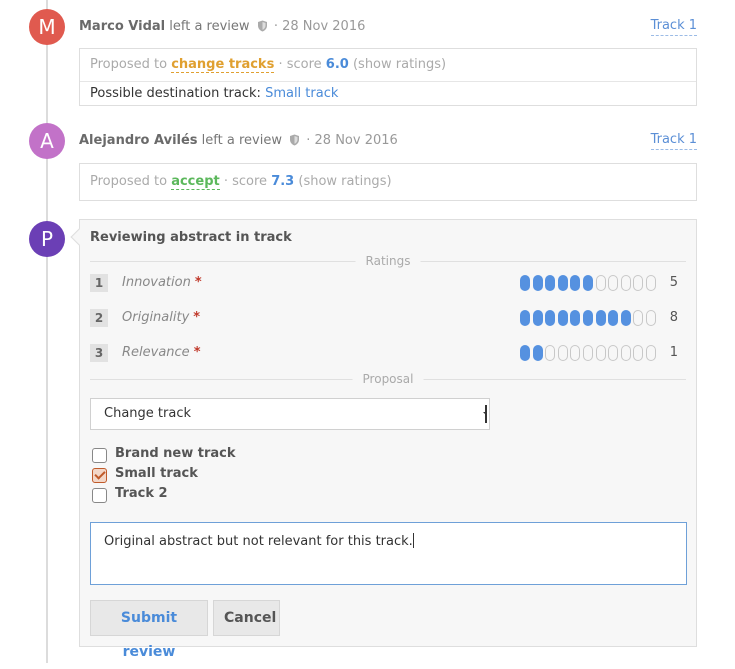 Image resolution: width=735 pixels, height=669 pixels. Describe the element at coordinates (294, 143) in the screenshot. I see `shield-icon` at that location.